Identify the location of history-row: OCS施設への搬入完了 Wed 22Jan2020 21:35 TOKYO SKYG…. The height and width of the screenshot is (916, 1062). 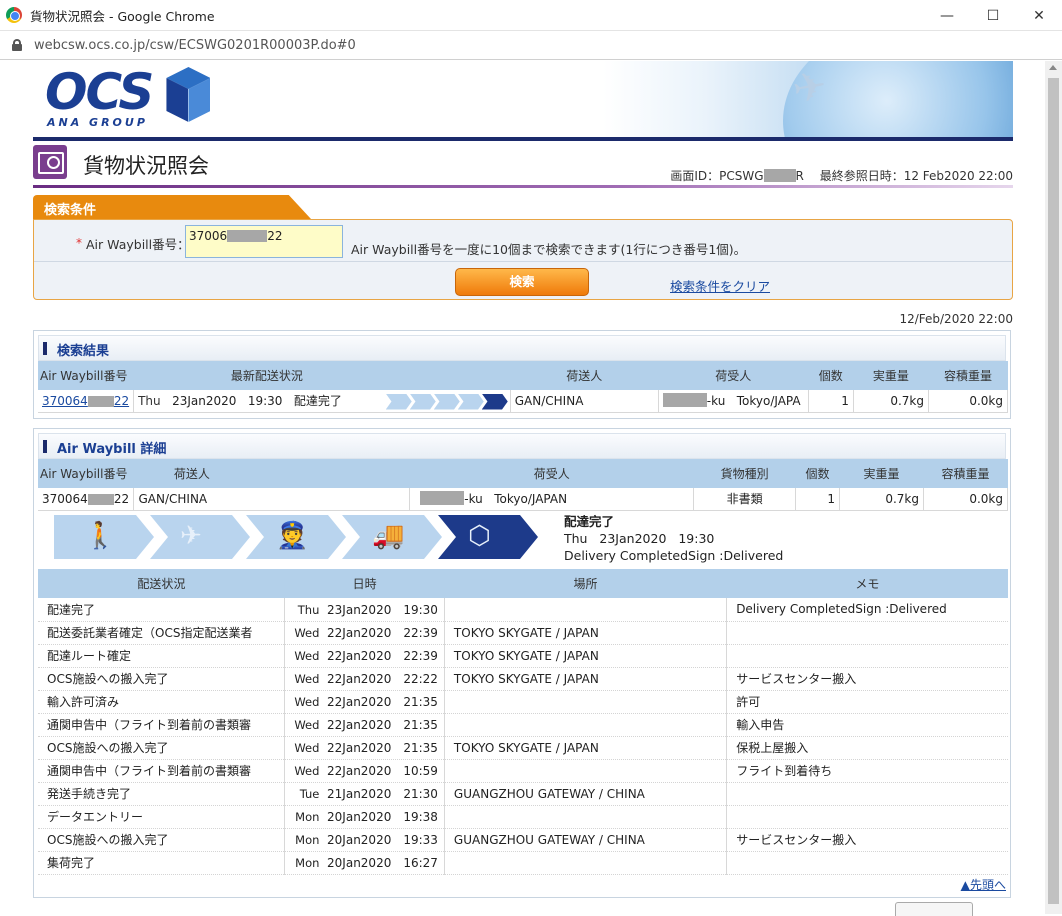
(523, 748).